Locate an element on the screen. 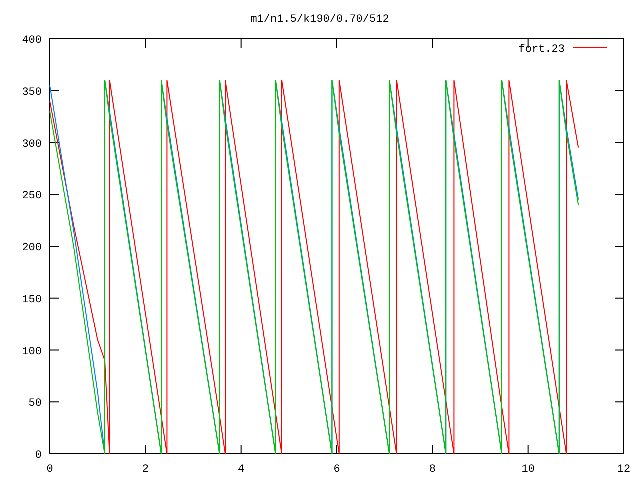  y-tick-label: 250 is located at coordinates (32, 196).